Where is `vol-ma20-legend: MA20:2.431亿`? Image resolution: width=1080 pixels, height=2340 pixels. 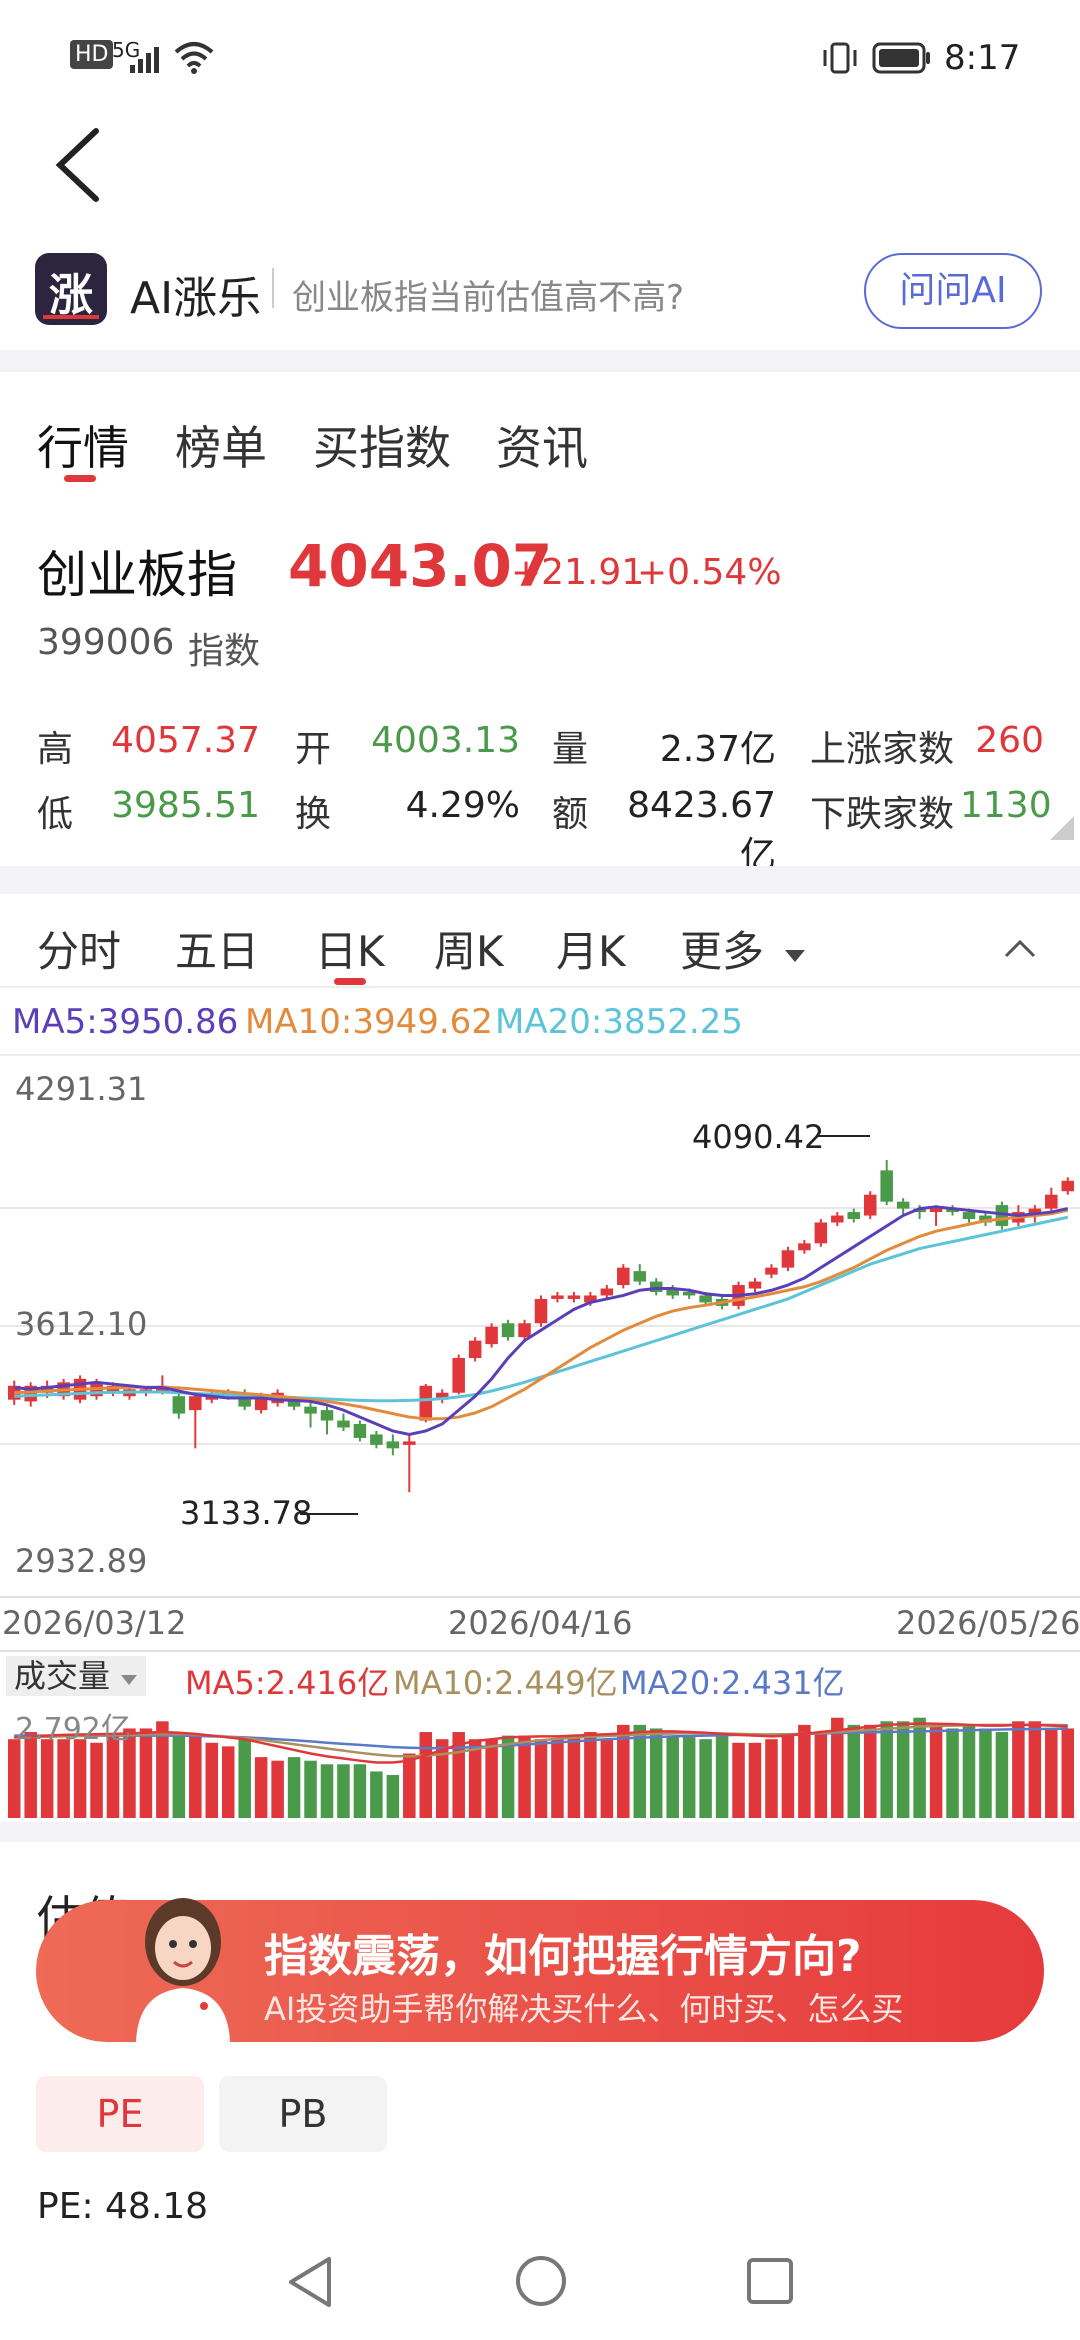 vol-ma20-legend: MA20:2.431亿 is located at coordinates (732, 1683).